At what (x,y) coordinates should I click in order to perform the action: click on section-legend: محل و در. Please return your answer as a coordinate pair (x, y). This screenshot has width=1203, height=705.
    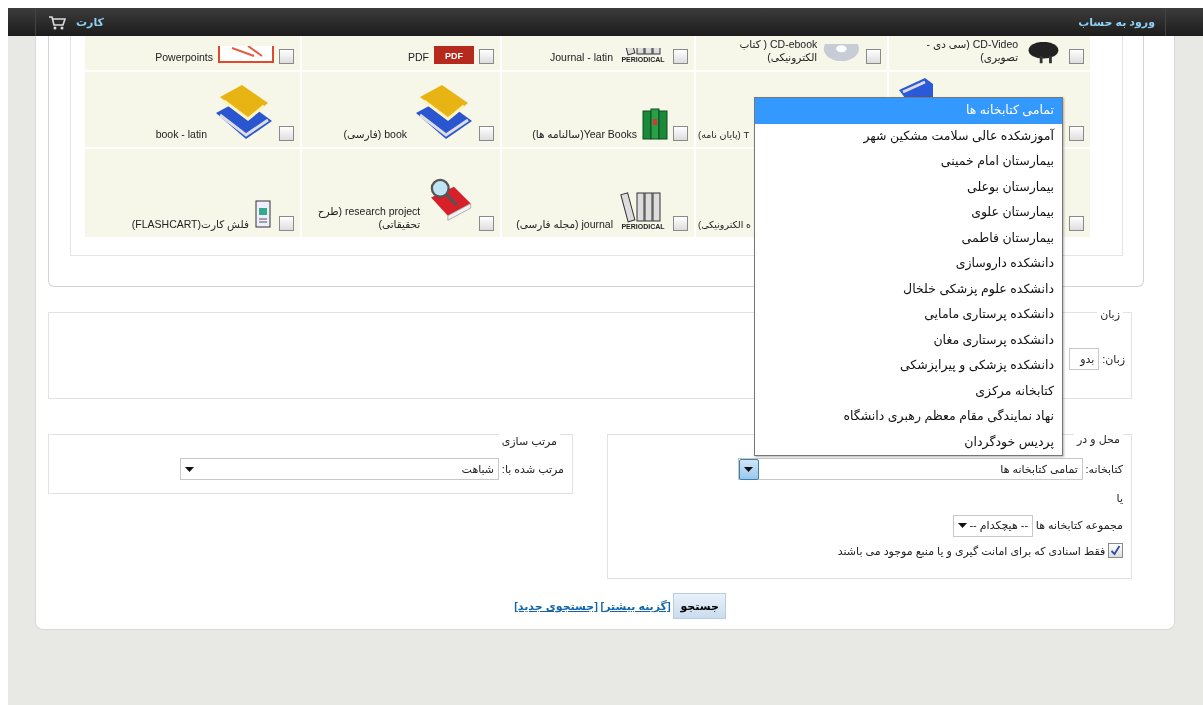
    Looking at the image, I should click on (1098, 439).